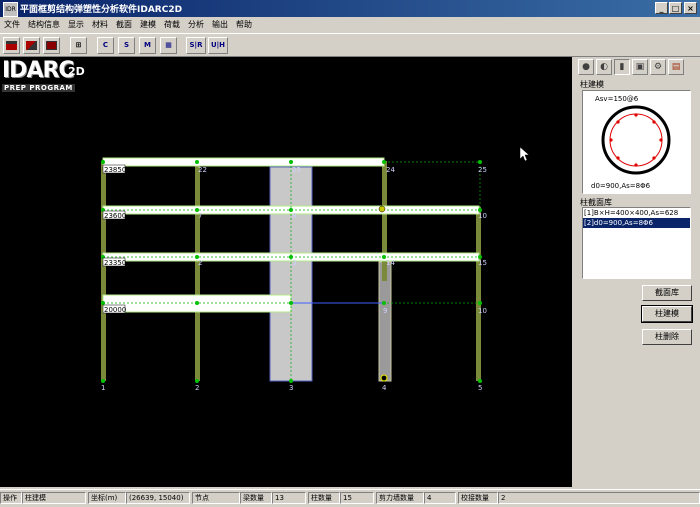 The width and height of the screenshot is (700, 507). What do you see at coordinates (244, 24) in the screenshot?
I see `menu-help: 帮助` at bounding box center [244, 24].